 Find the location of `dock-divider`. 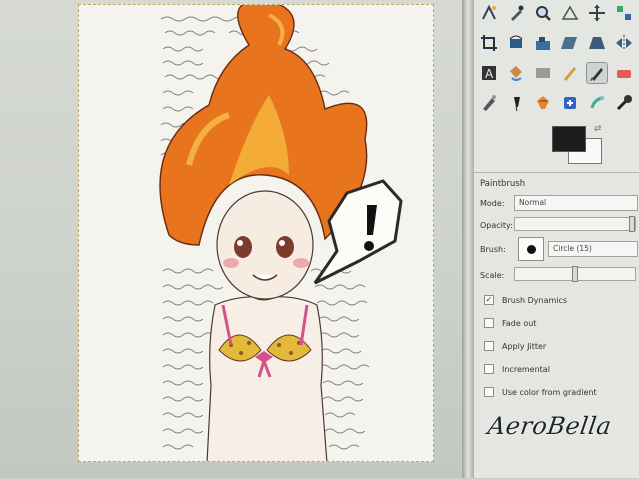

dock-divider is located at coordinates (468, 239).